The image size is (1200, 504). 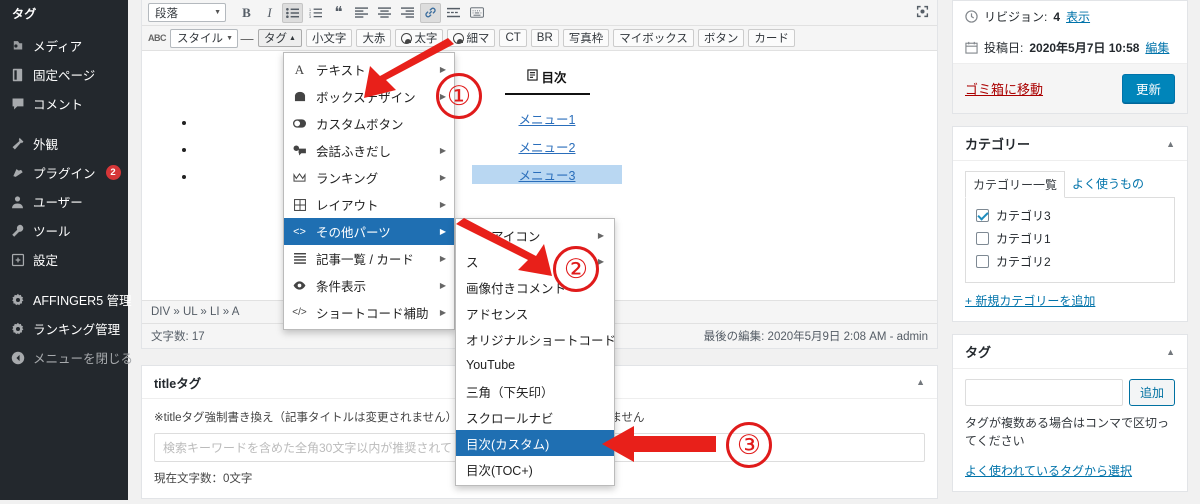 I want to click on br-button: BR, so click(x=544, y=38).